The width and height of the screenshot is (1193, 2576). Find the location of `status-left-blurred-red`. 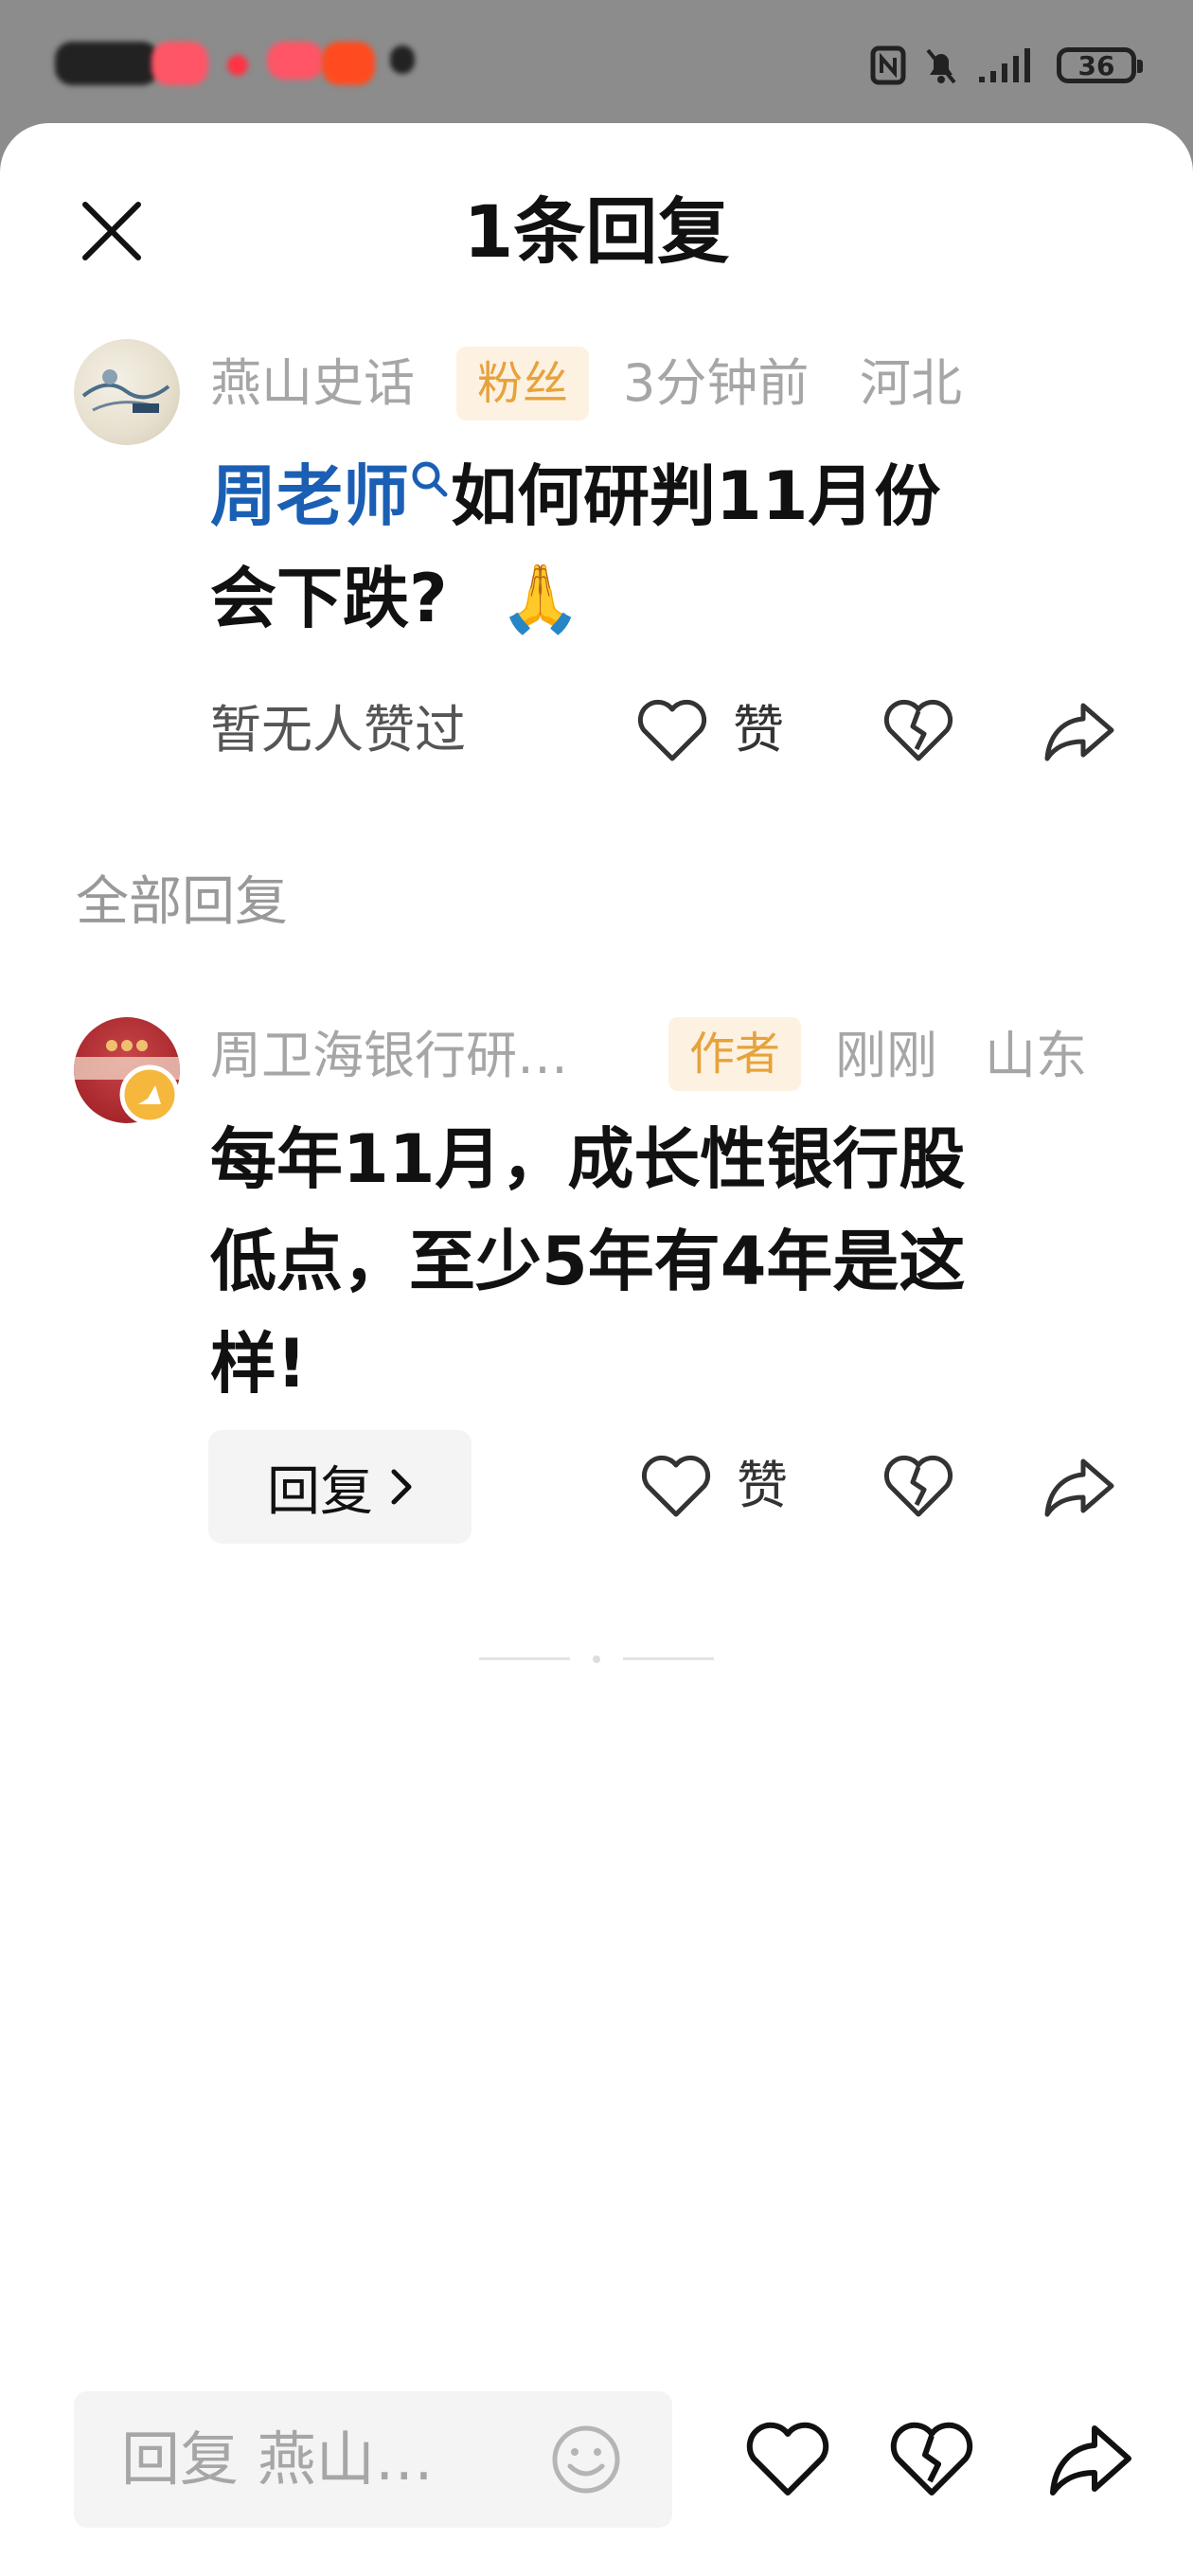

status-left-blurred-red is located at coordinates (179, 63).